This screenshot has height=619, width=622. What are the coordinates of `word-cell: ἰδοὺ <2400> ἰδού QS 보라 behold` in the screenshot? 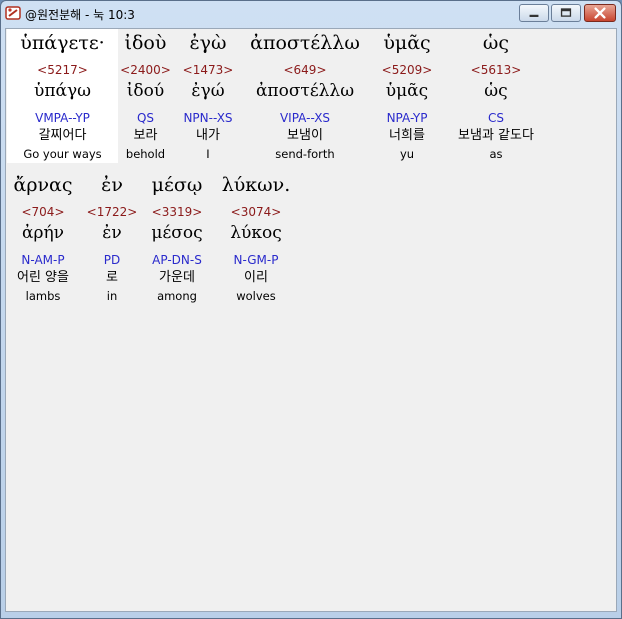 It's located at (145, 96).